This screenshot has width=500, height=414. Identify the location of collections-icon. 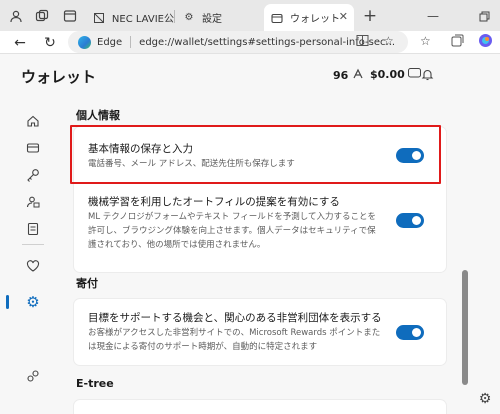
(457, 42).